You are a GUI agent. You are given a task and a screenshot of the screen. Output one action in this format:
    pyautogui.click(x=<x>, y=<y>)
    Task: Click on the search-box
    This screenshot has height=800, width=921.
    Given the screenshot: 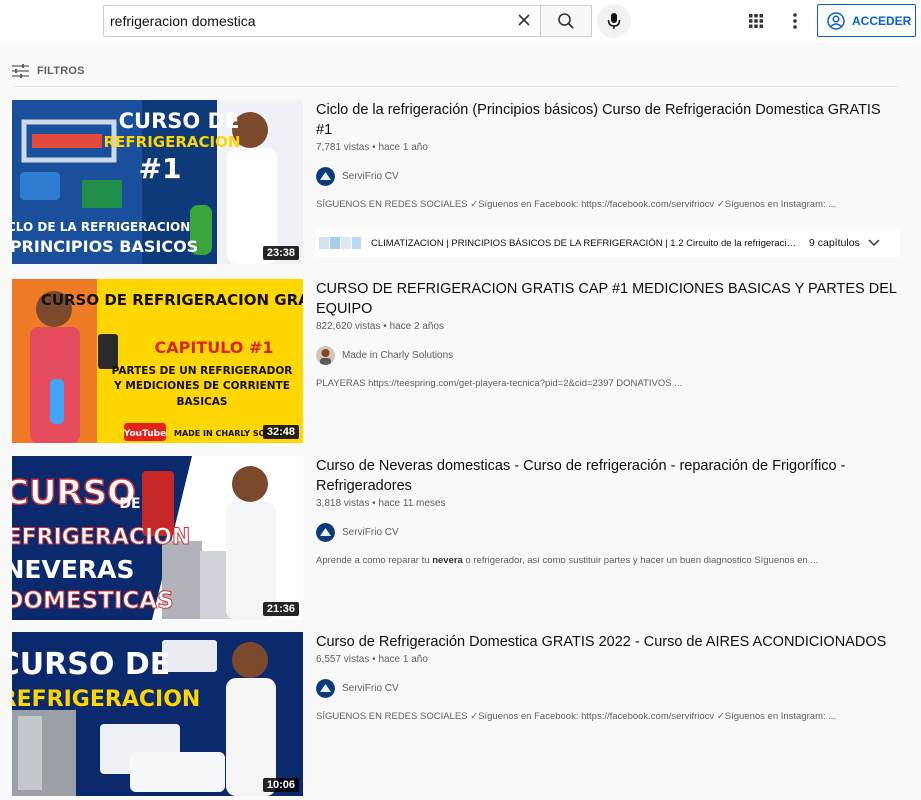 What is the action you would take?
    pyautogui.click(x=322, y=21)
    